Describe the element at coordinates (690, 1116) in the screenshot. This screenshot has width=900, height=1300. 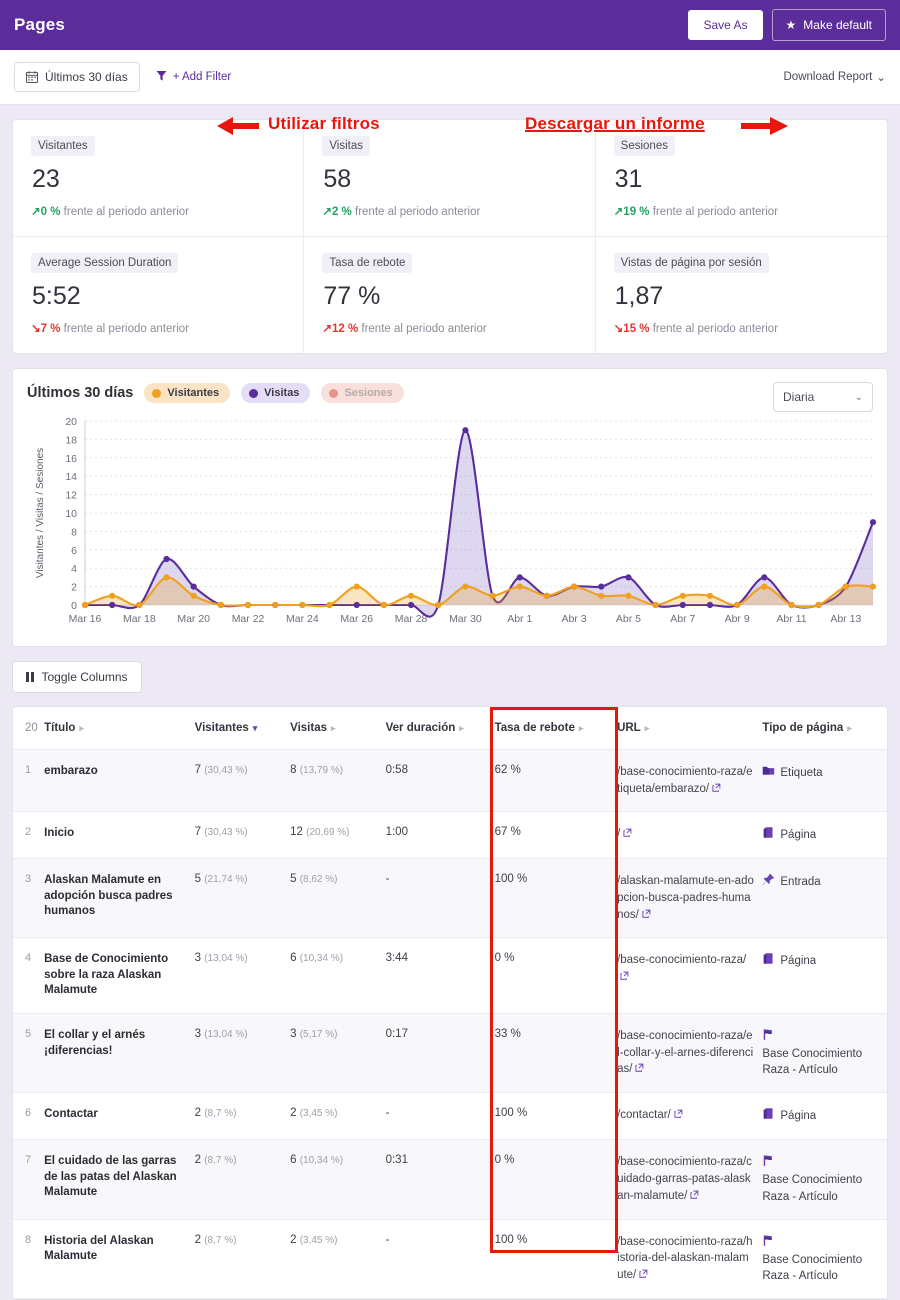
I see `cell-url: /contactar/` at that location.